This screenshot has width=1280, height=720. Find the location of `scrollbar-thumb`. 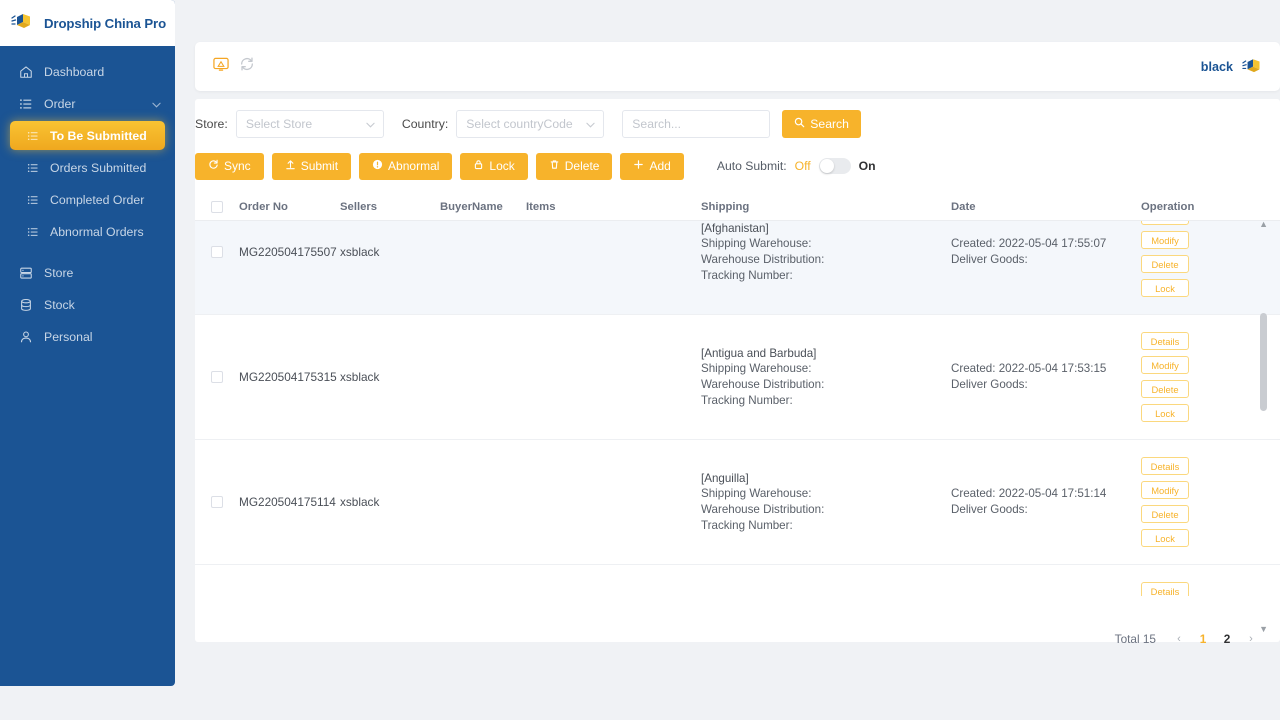

scrollbar-thumb is located at coordinates (1263, 362).